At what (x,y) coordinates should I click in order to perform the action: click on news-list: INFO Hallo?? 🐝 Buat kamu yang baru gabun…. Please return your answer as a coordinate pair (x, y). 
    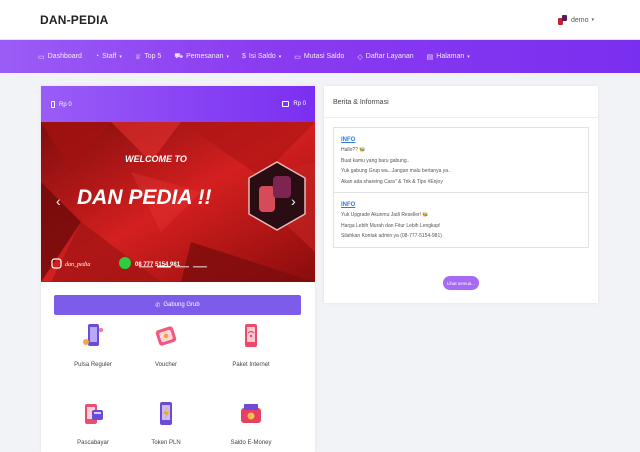
    Looking at the image, I should click on (461, 187).